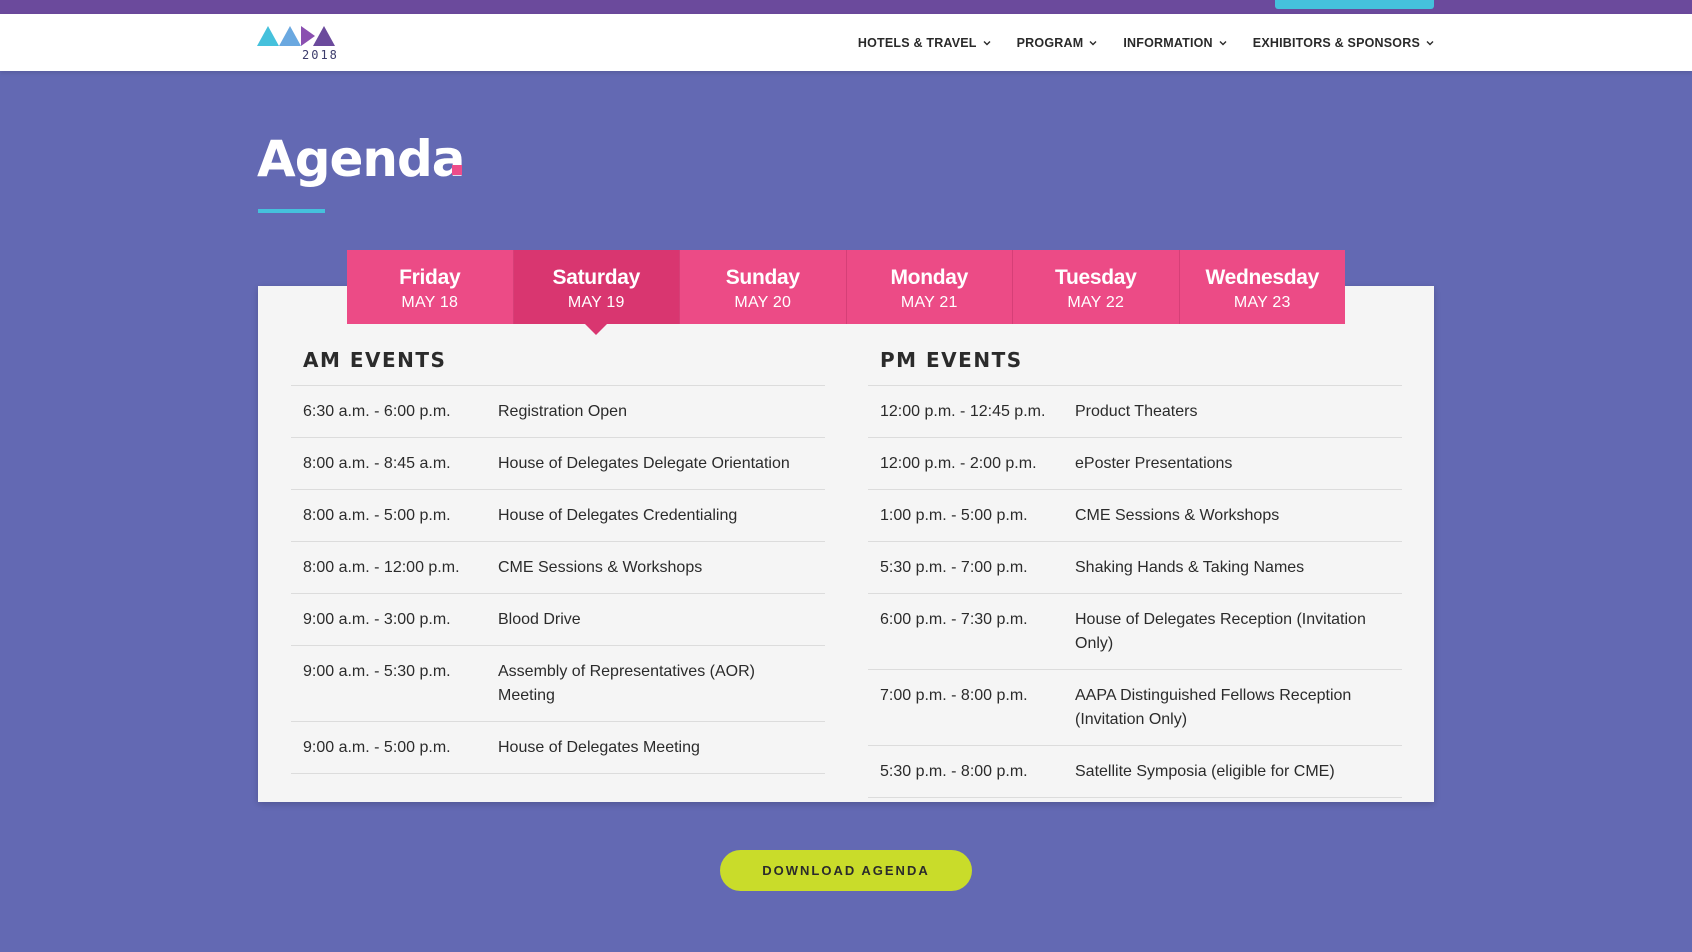 Image resolution: width=1692 pixels, height=952 pixels. Describe the element at coordinates (954, 567) in the screenshot. I see `event-time: 5:30 p.m. - 7:00 p.m.` at that location.